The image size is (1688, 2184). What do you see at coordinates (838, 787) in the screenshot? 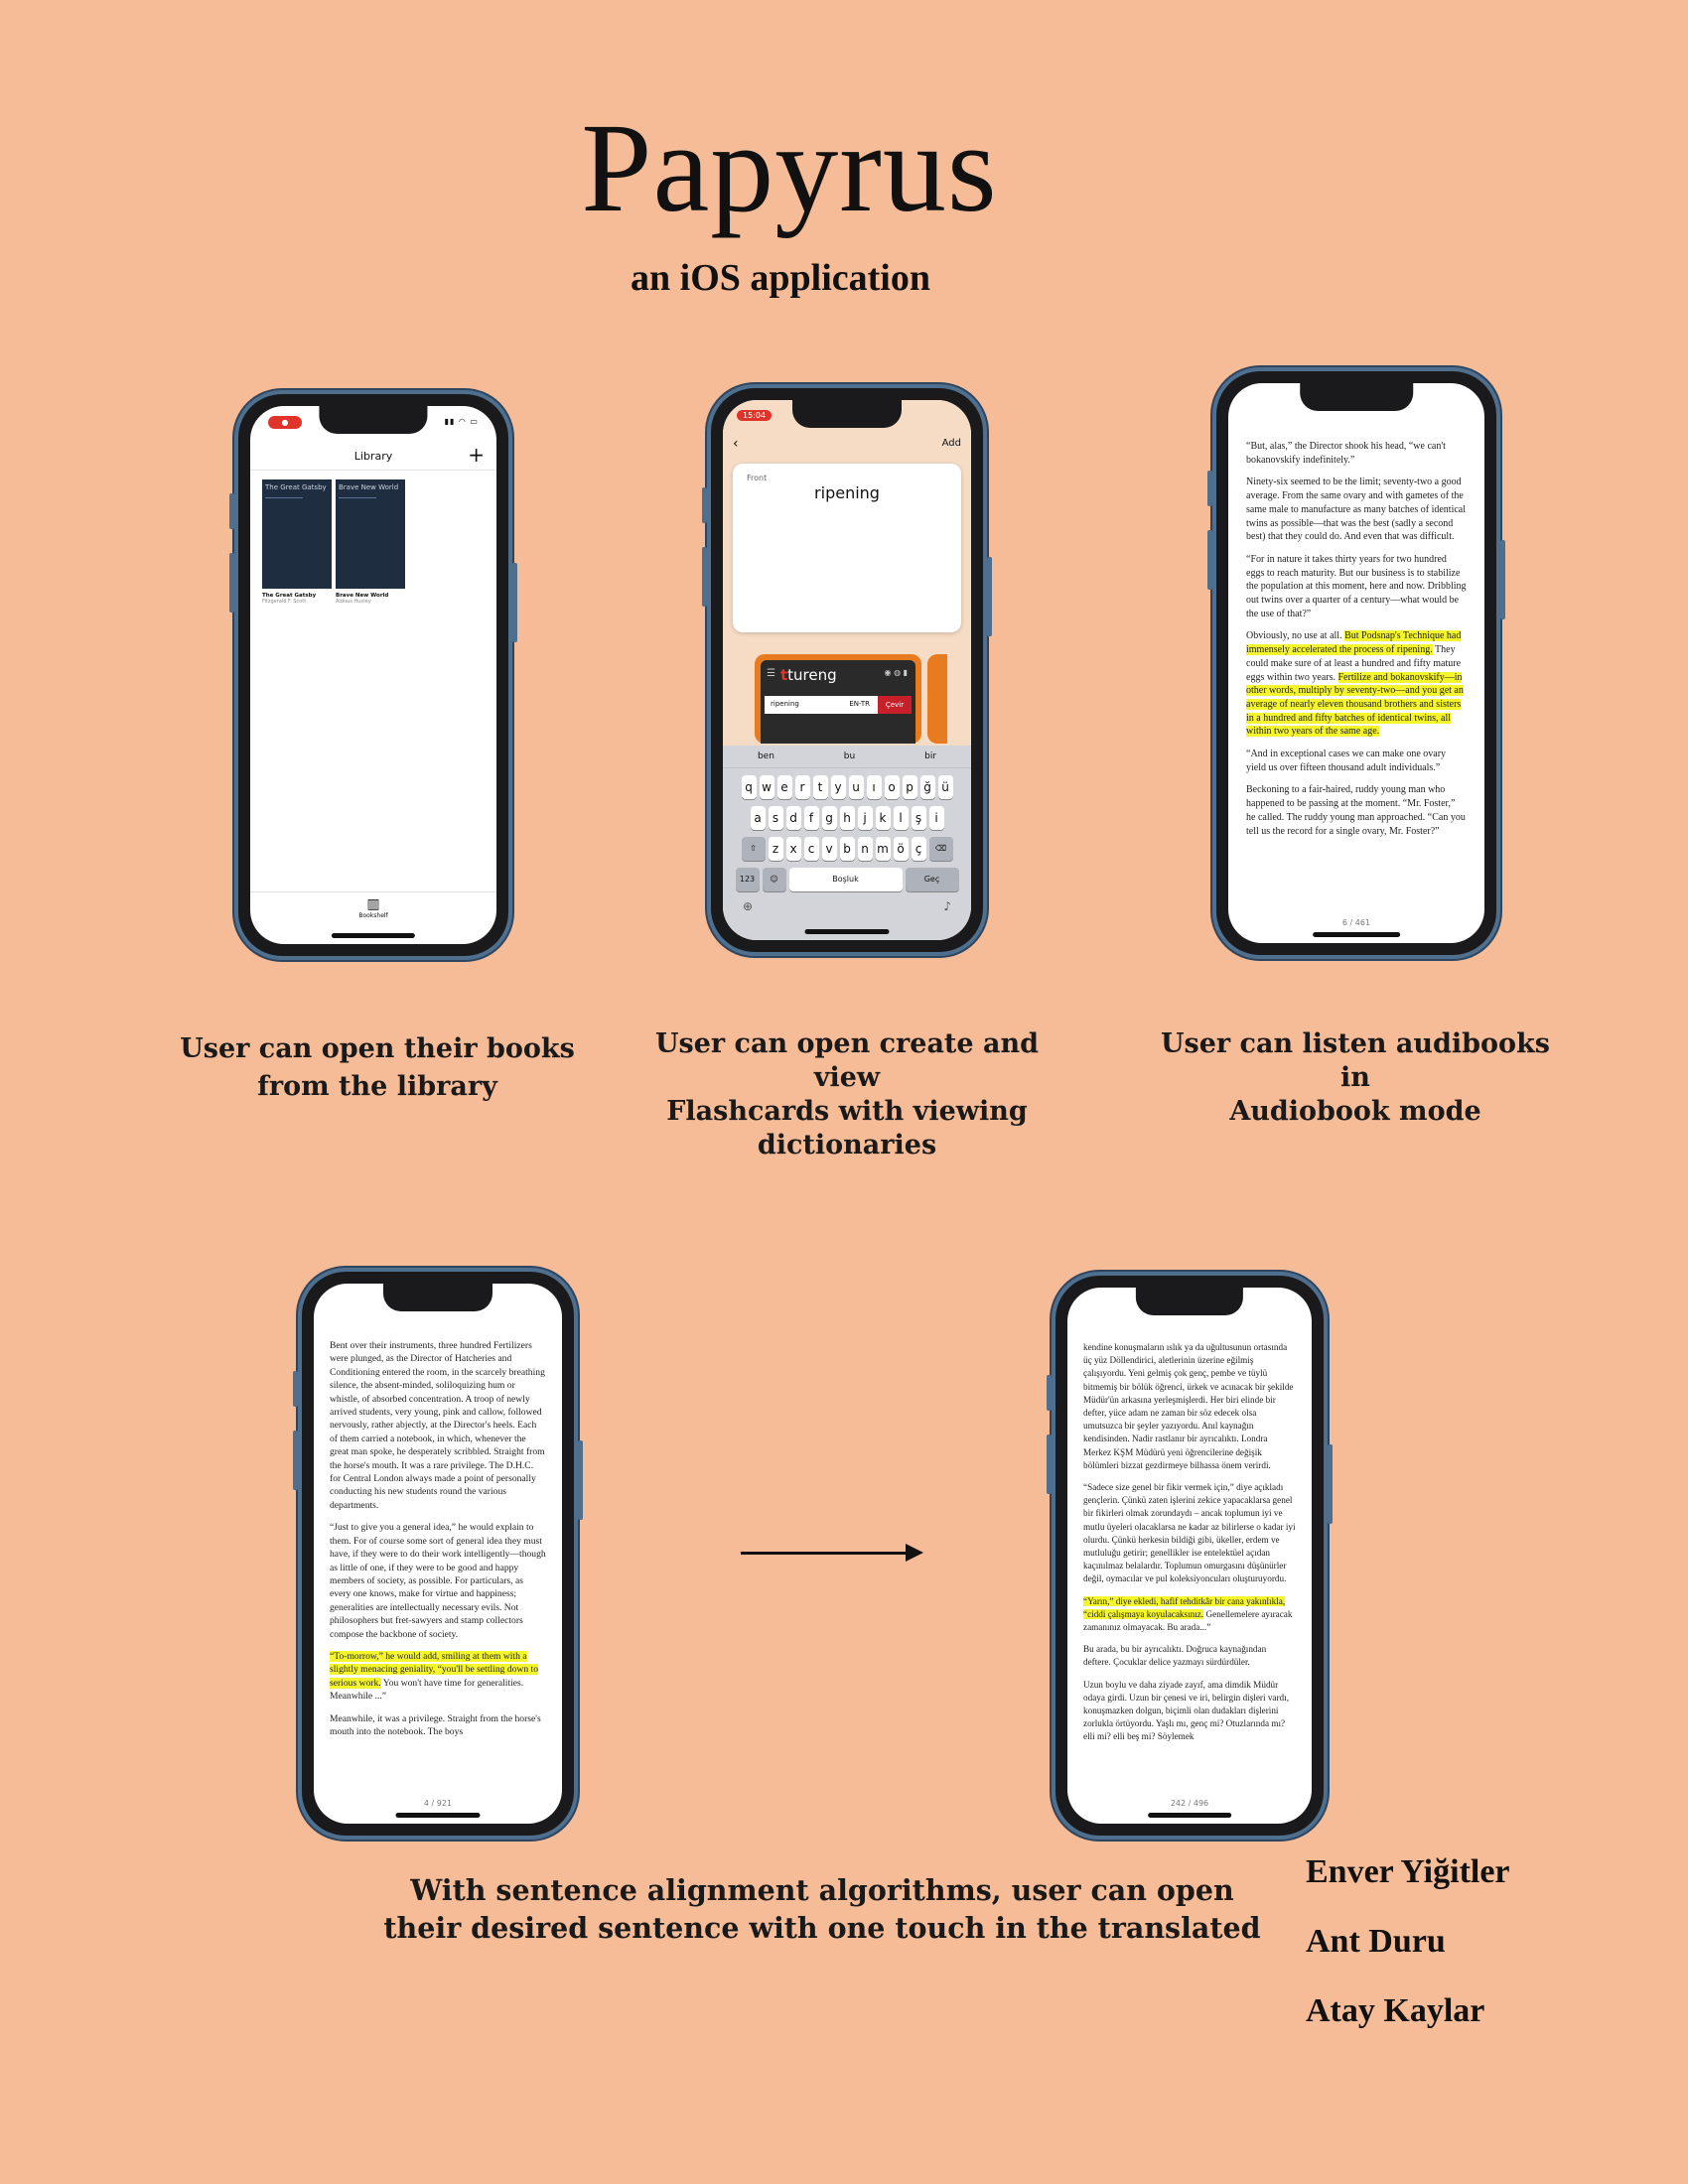
I see `letter-key: y` at bounding box center [838, 787].